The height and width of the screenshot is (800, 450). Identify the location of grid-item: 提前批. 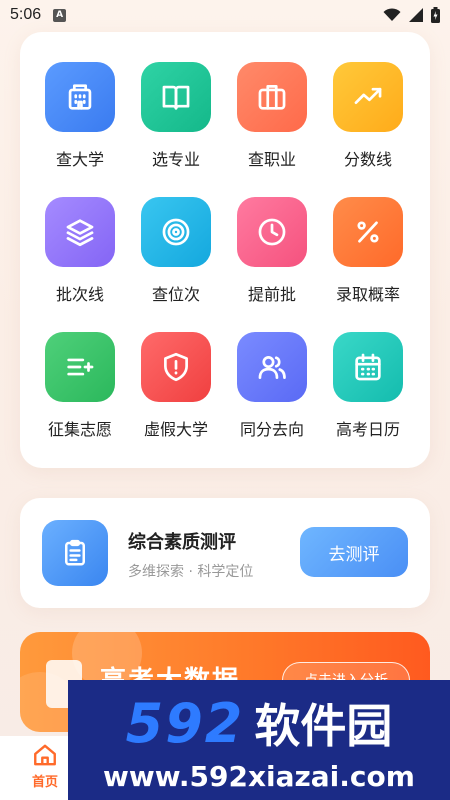
(272, 257).